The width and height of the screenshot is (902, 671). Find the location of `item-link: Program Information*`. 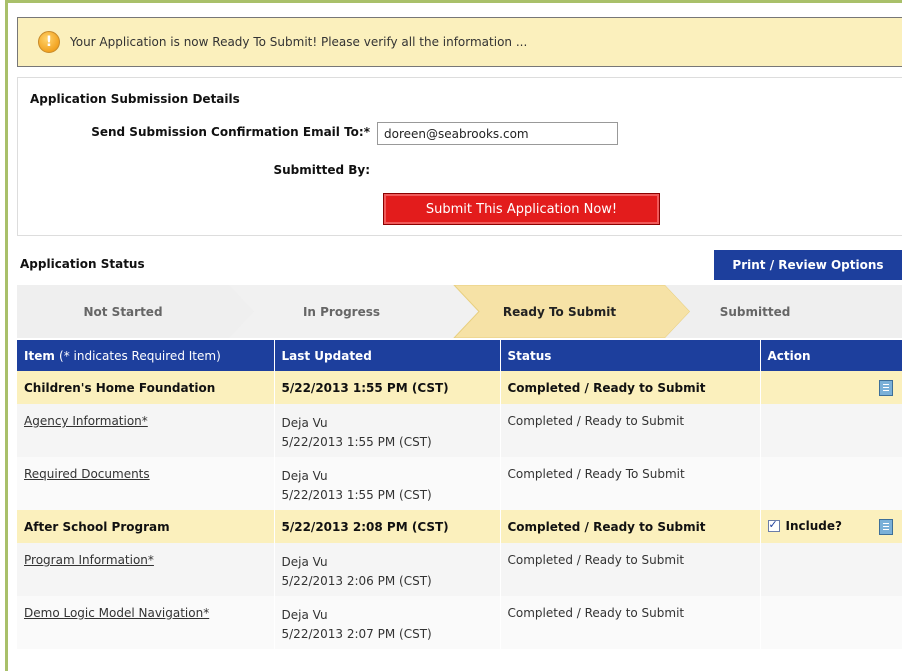

item-link: Program Information* is located at coordinates (89, 560).